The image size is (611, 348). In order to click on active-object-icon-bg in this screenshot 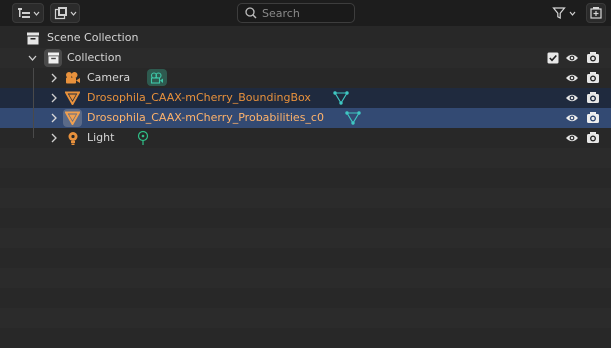, I will do `click(72, 118)`.